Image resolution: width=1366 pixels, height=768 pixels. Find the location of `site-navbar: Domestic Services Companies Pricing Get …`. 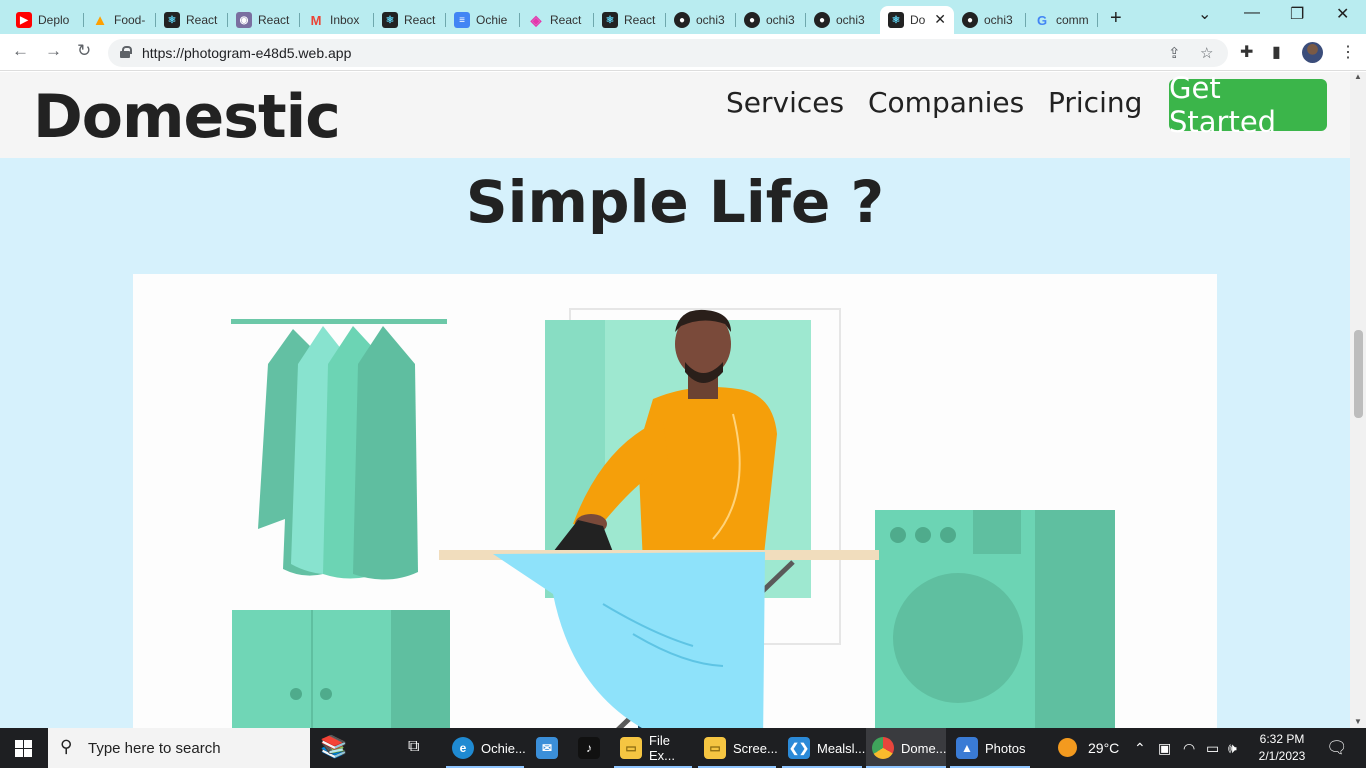

site-navbar: Domestic Services Companies Pricing Get … is located at coordinates (675, 115).